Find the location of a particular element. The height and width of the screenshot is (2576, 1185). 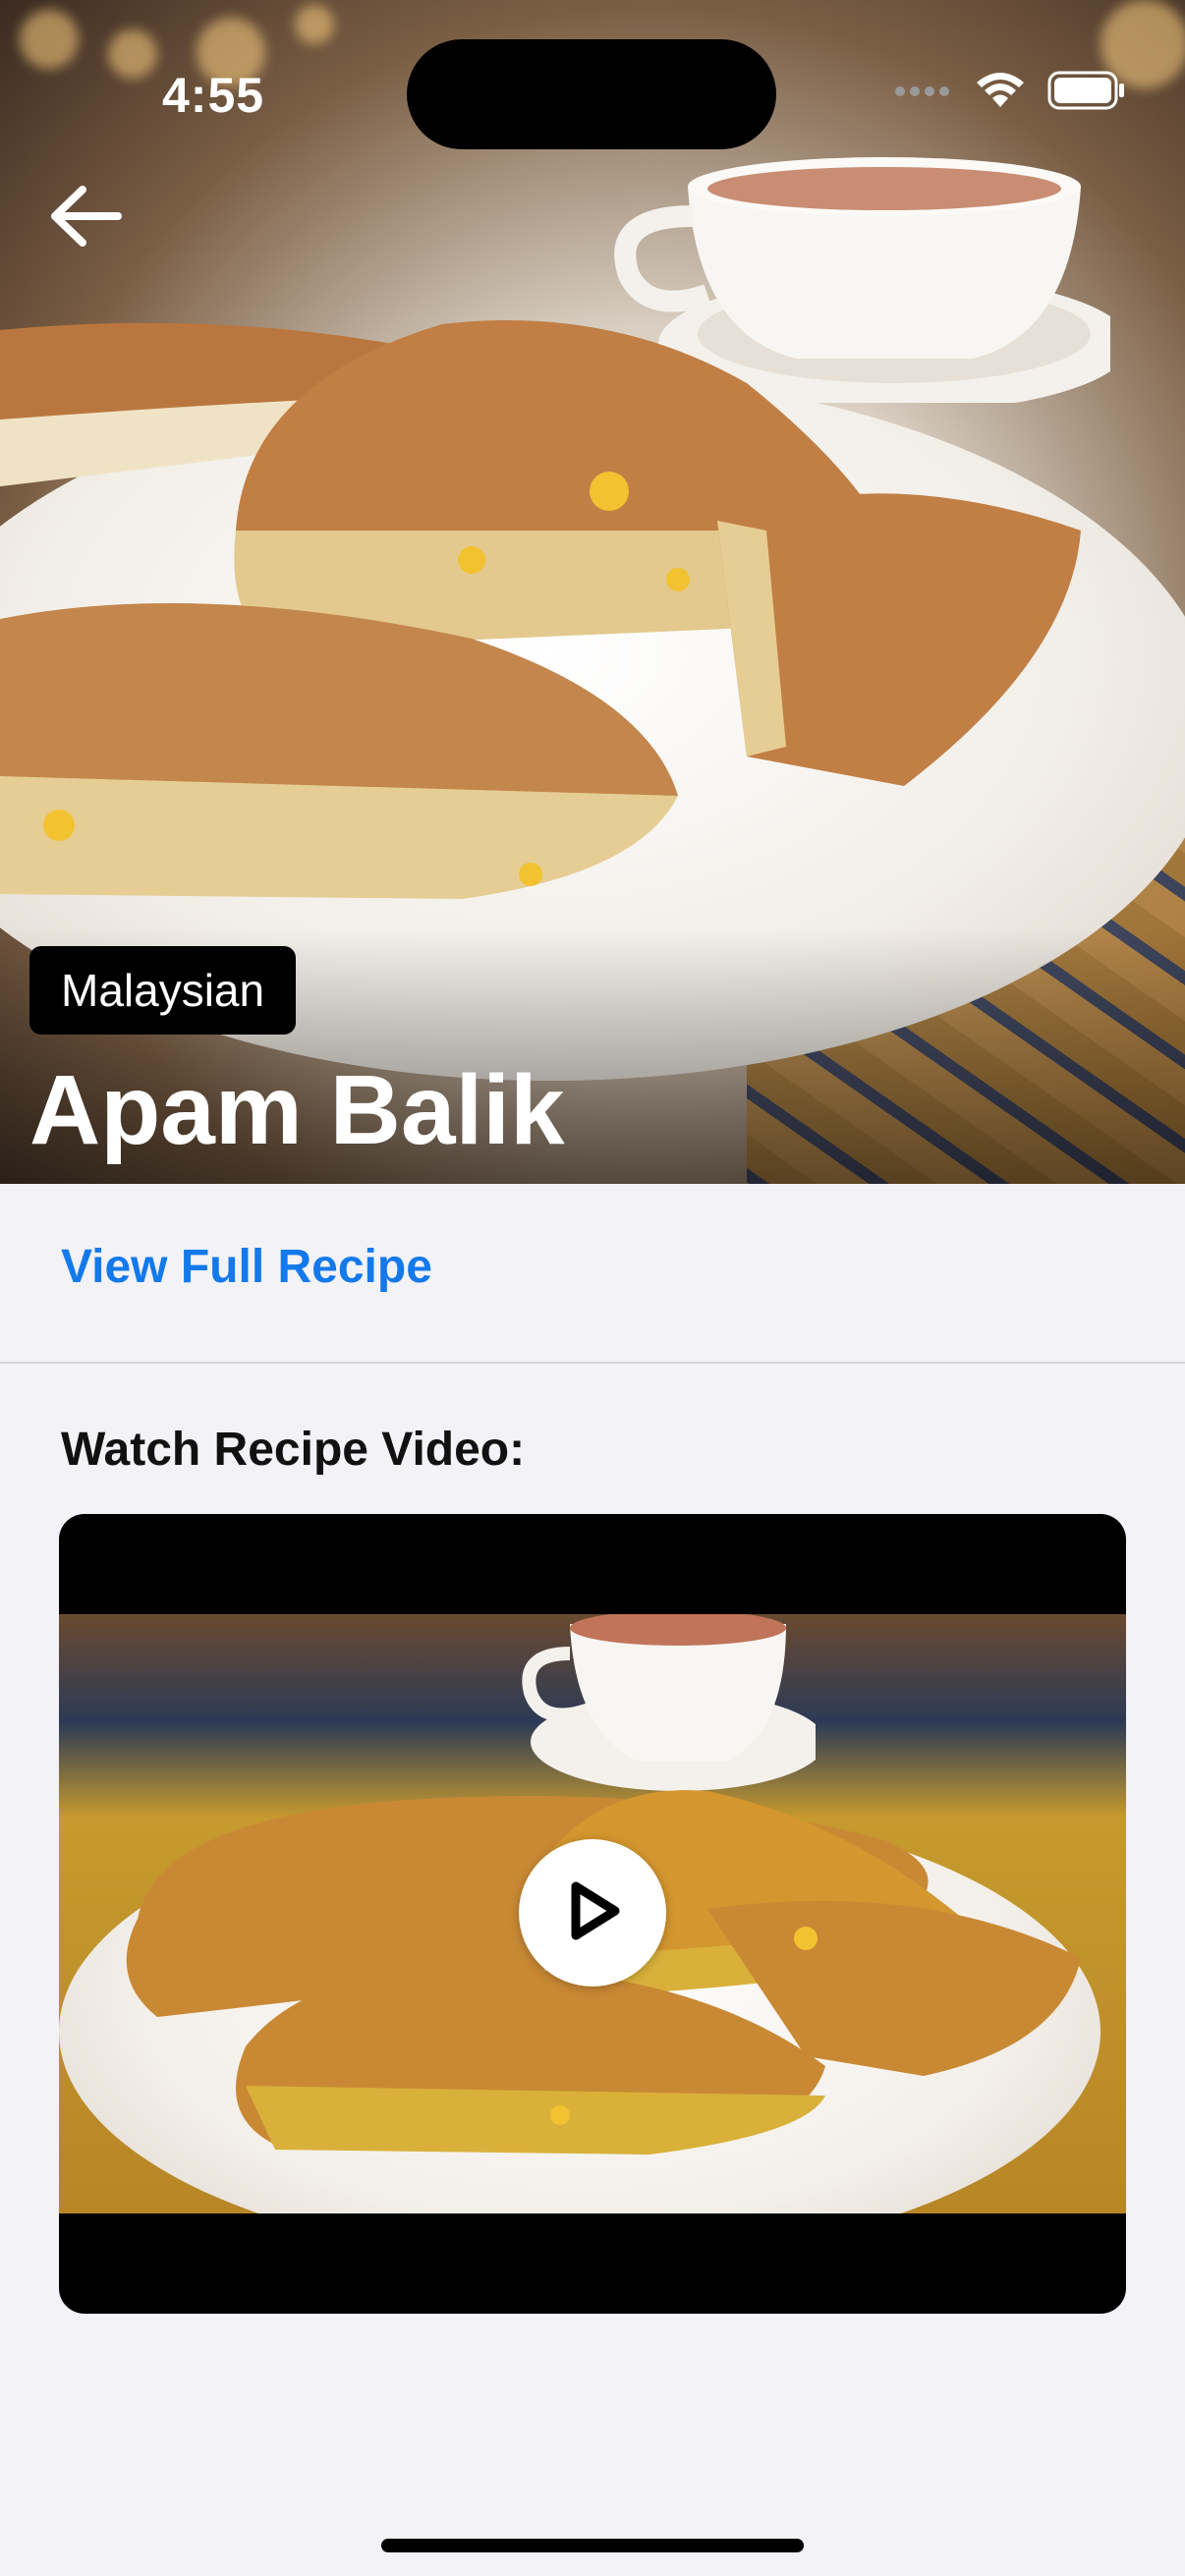

section-divider is located at coordinates (592, 1363).